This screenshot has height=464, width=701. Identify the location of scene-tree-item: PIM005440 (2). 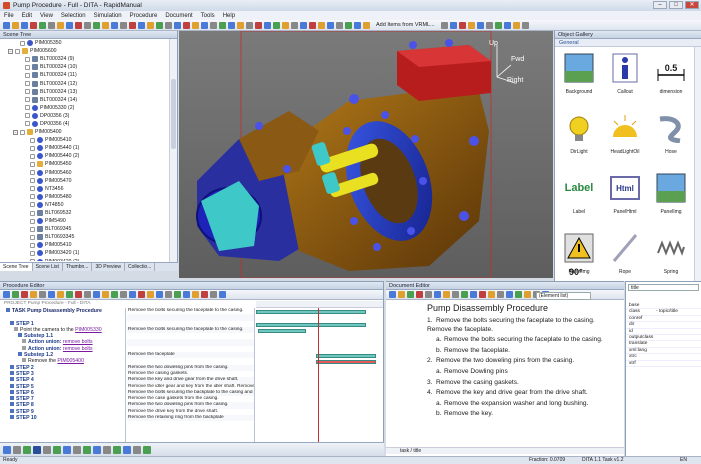
(85, 156).